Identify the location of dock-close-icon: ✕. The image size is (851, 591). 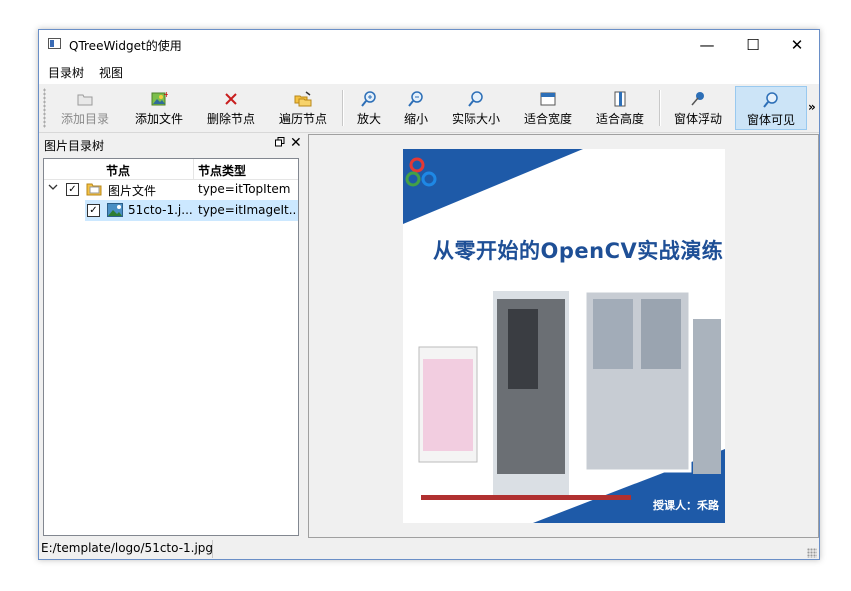
(296, 143).